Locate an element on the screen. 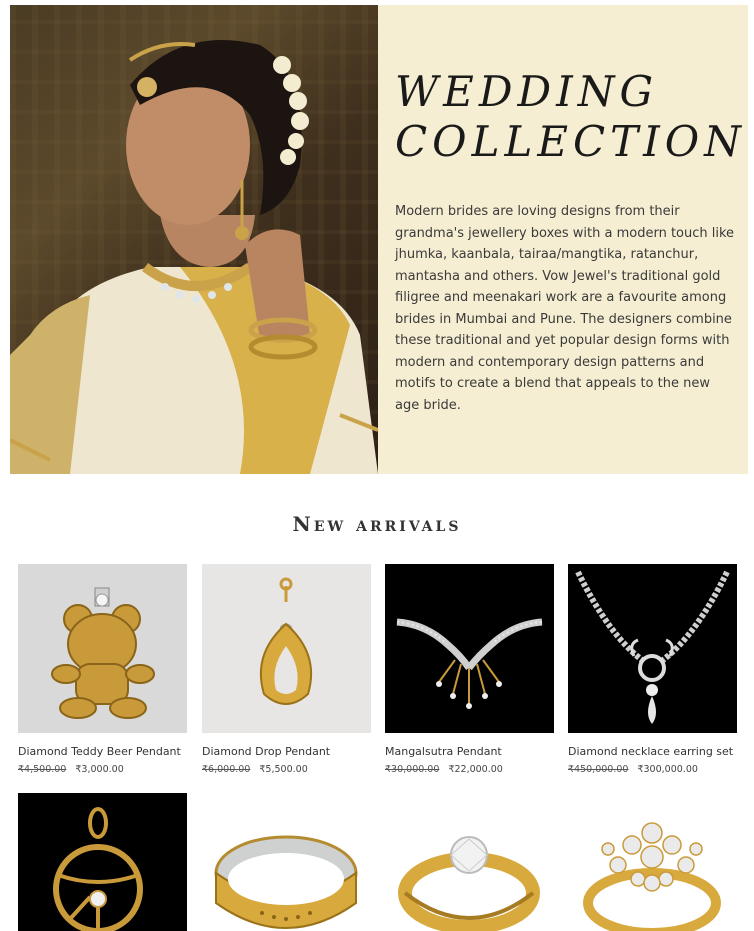  product-old-price: ₹30,000.00 is located at coordinates (412, 769).